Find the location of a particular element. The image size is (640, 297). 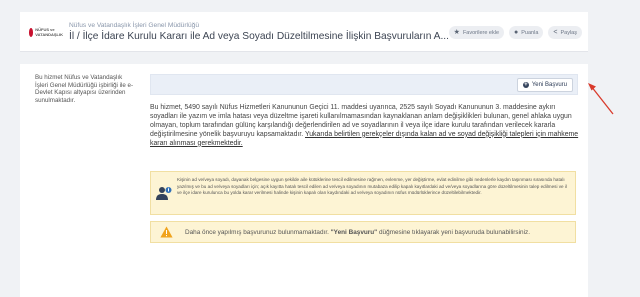

speech-bubble-icon: ● is located at coordinates (516, 32).